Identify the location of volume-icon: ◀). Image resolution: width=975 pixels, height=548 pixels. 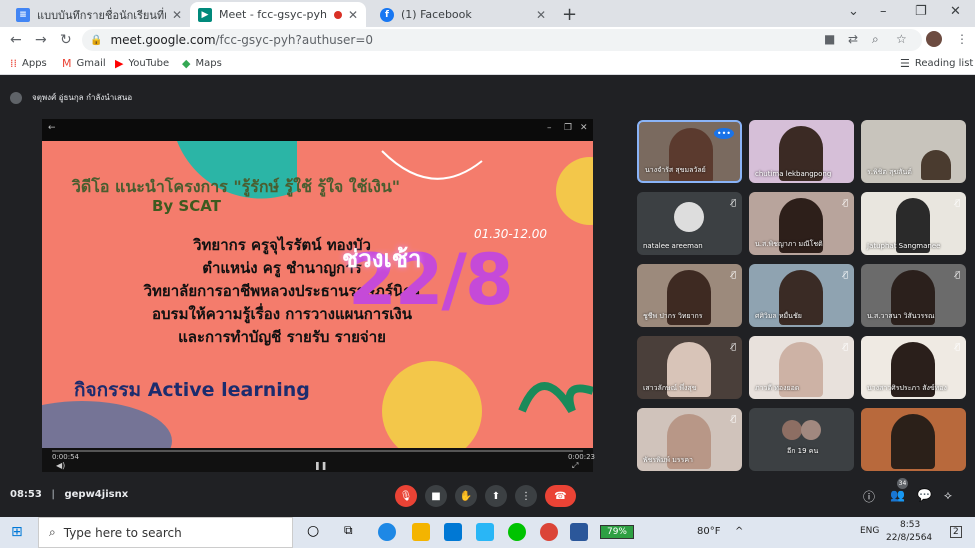
(60, 465).